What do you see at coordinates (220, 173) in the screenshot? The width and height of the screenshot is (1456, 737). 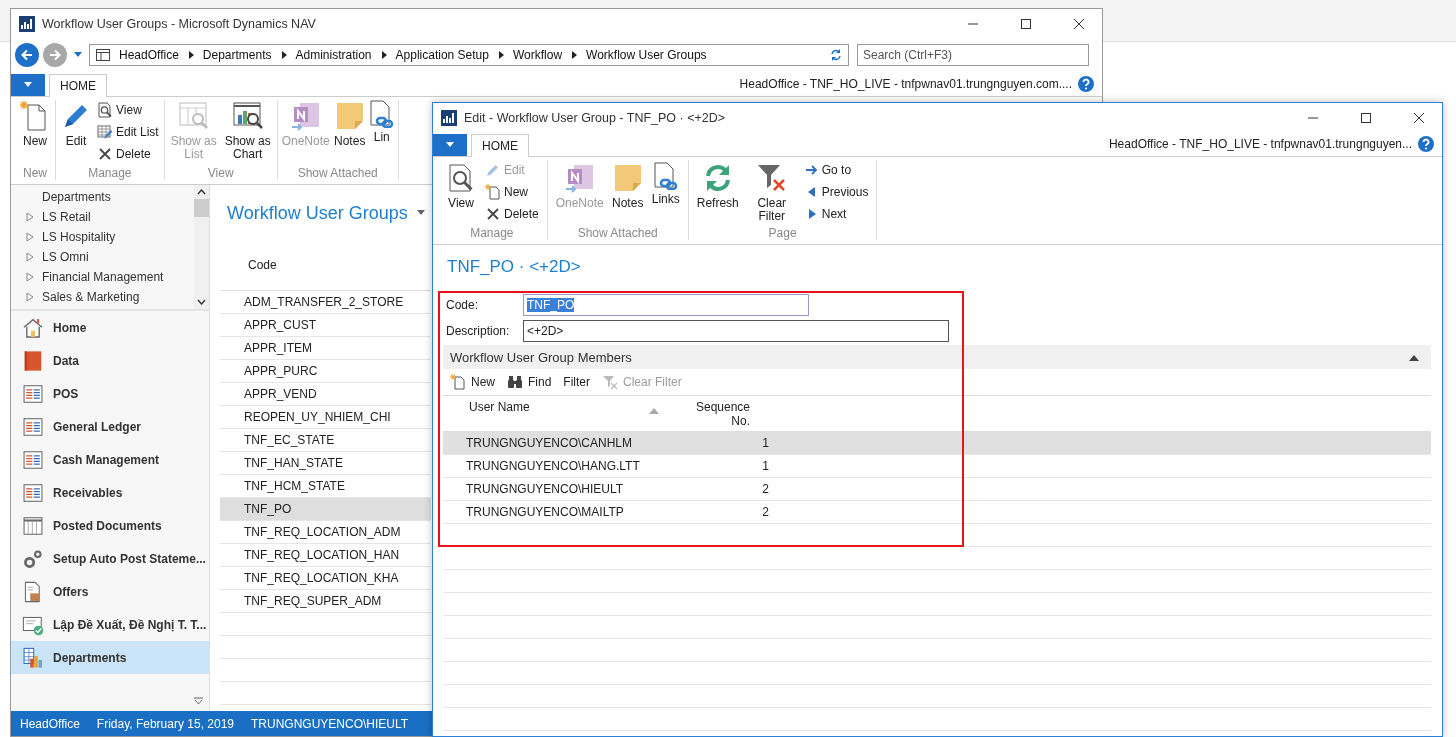 I see `ribbon-group-label: View` at bounding box center [220, 173].